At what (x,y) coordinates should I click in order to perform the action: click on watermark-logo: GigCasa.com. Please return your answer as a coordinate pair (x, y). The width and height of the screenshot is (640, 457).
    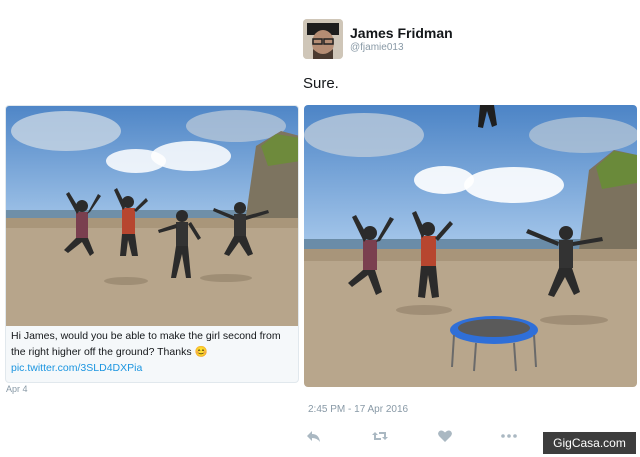
    Looking at the image, I should click on (589, 443).